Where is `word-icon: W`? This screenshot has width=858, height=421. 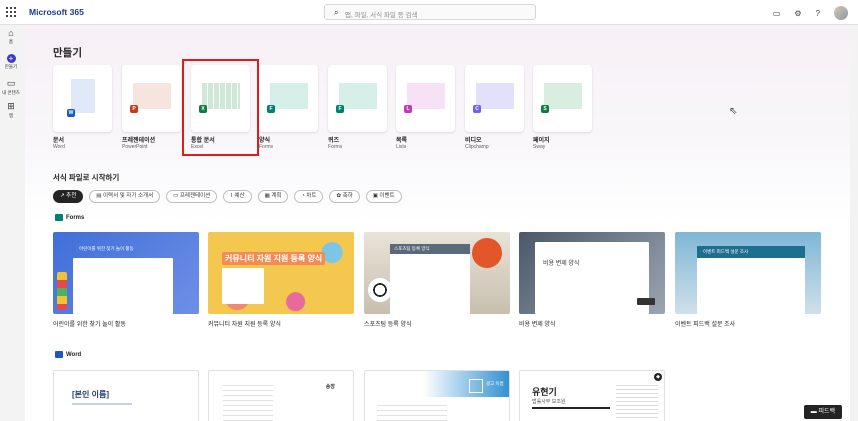
word-icon: W is located at coordinates (71, 113).